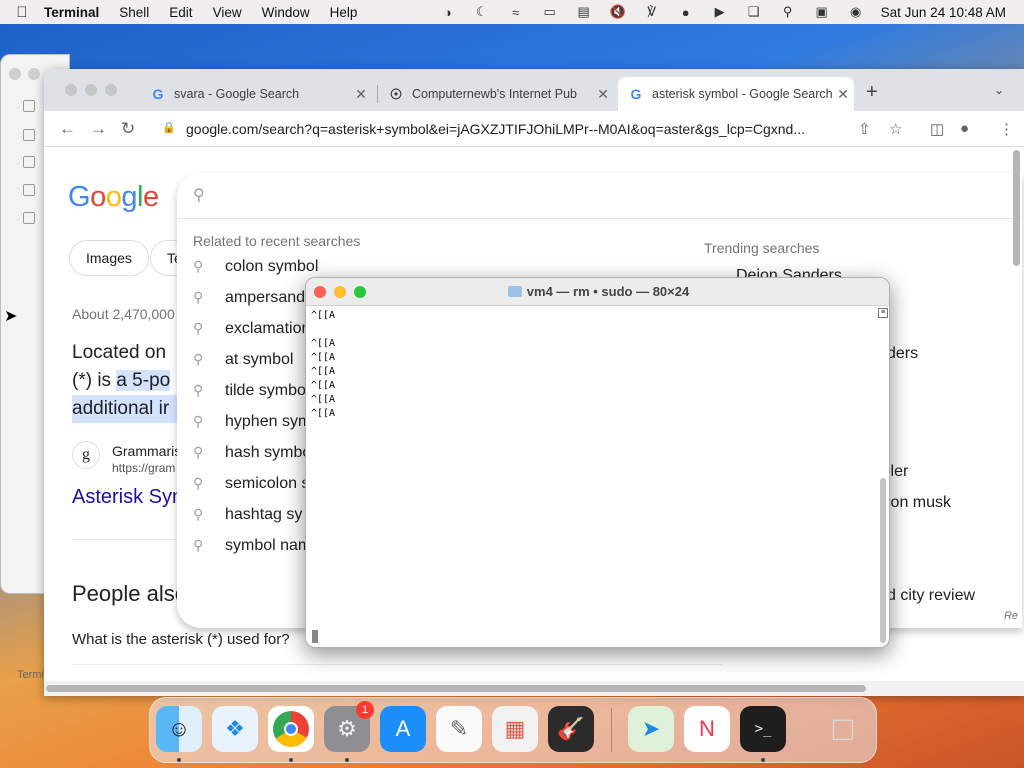  I want to click on source-name: Grammaris, so click(146, 451).